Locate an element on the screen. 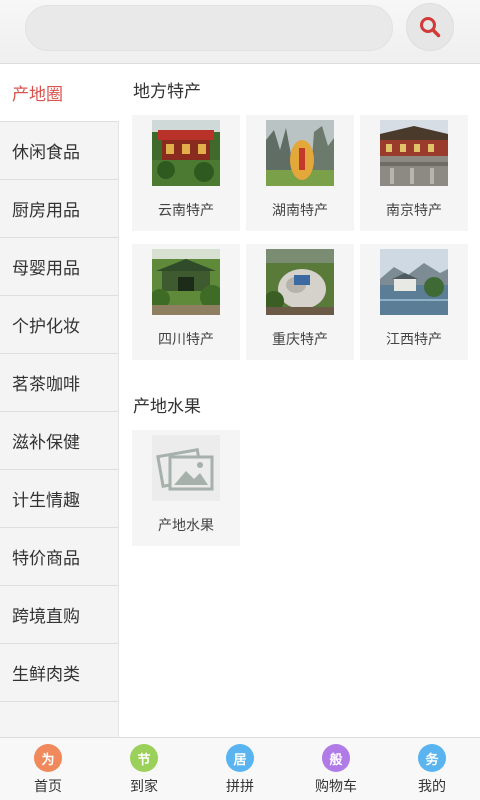 The width and height of the screenshot is (480, 800). nanjing-photo is located at coordinates (414, 153).